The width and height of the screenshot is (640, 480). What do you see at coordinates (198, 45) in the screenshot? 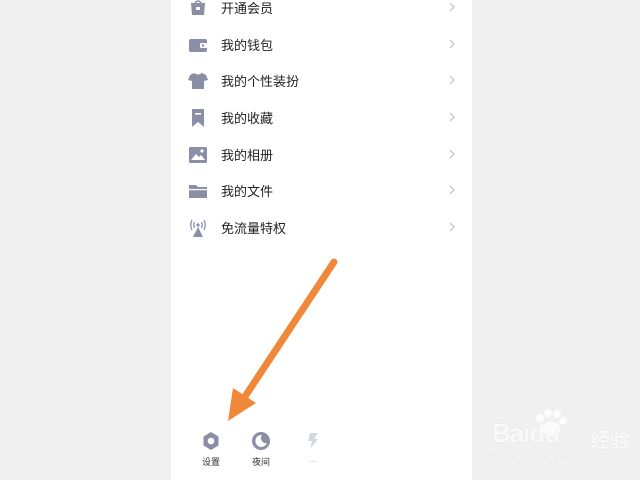
I see `wallet-icon` at bounding box center [198, 45].